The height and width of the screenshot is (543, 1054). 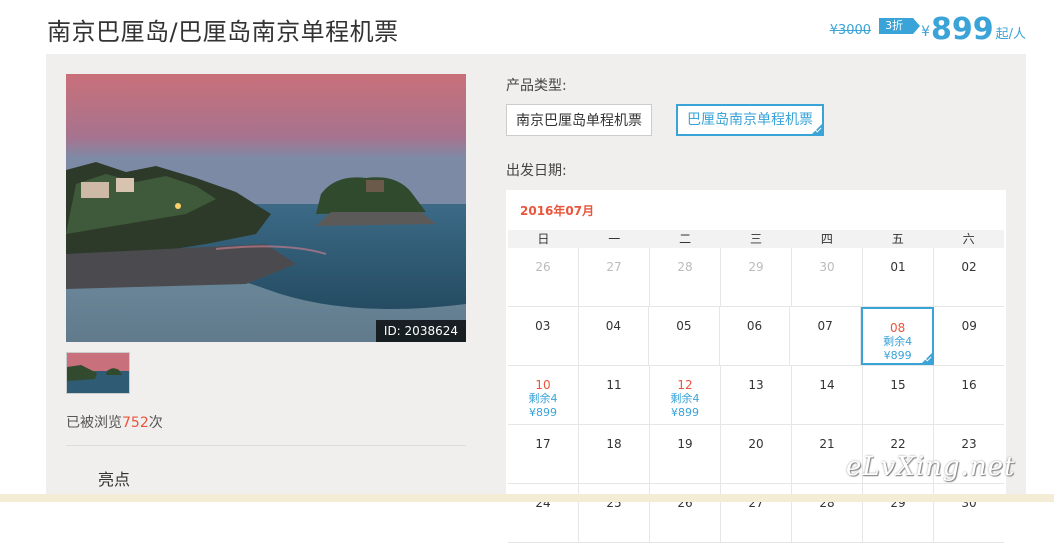 What do you see at coordinates (898, 385) in the screenshot?
I see `calendar-day-number: 15` at bounding box center [898, 385].